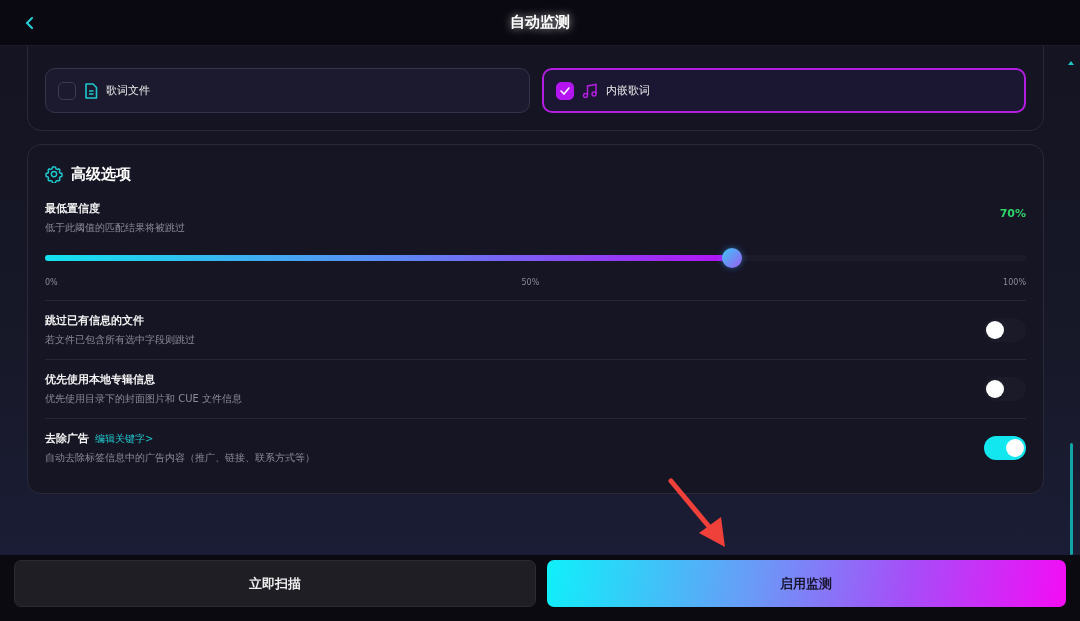 The height and width of the screenshot is (621, 1080). Describe the element at coordinates (180, 458) in the screenshot. I see `setting-description: 自动去除标签信息中的广告内容（推广、链接、联系方式等）` at that location.